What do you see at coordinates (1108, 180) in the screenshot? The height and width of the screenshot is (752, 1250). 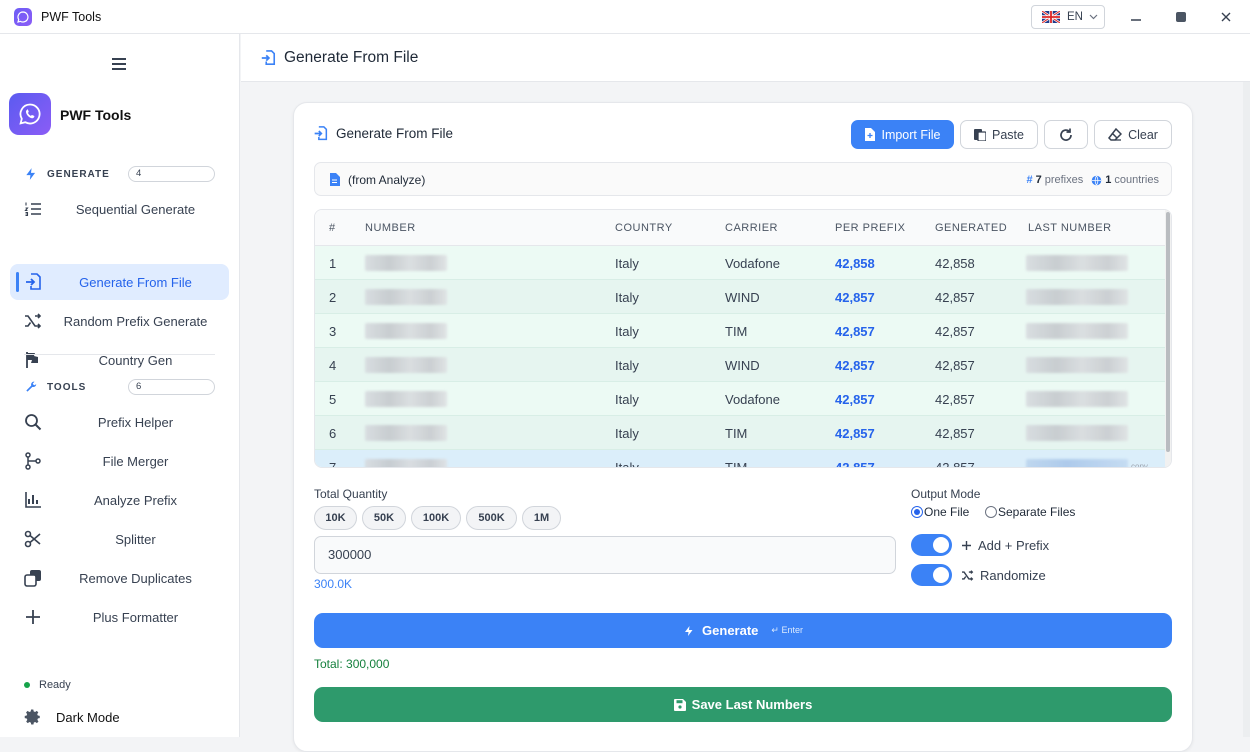 I see `country-count: 1` at bounding box center [1108, 180].